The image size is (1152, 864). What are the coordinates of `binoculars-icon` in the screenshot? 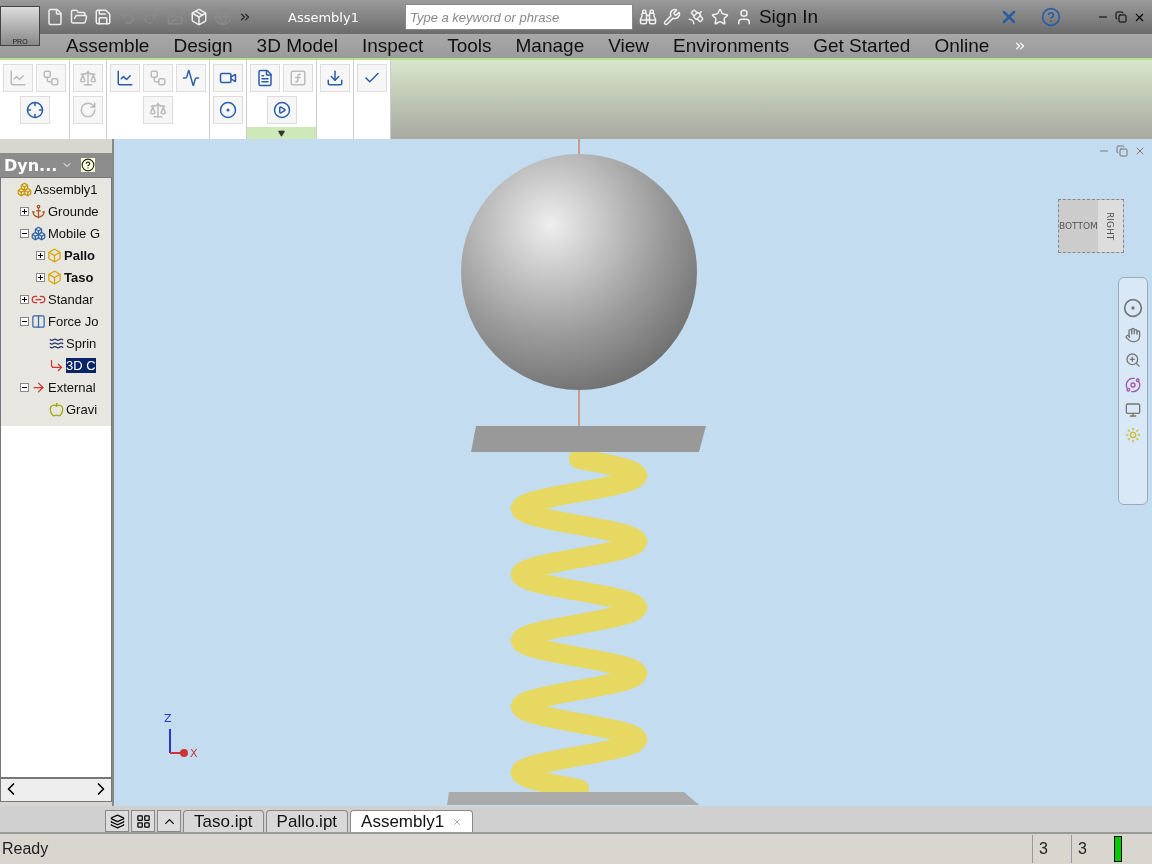 It's located at (647, 17).